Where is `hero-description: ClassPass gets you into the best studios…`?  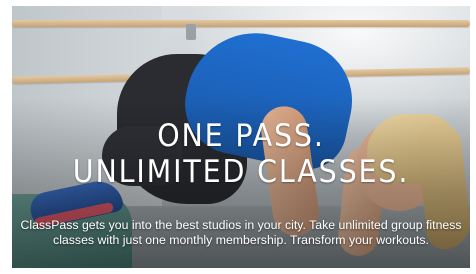
hero-description: ClassPass gets you into the best studios… is located at coordinates (241, 232).